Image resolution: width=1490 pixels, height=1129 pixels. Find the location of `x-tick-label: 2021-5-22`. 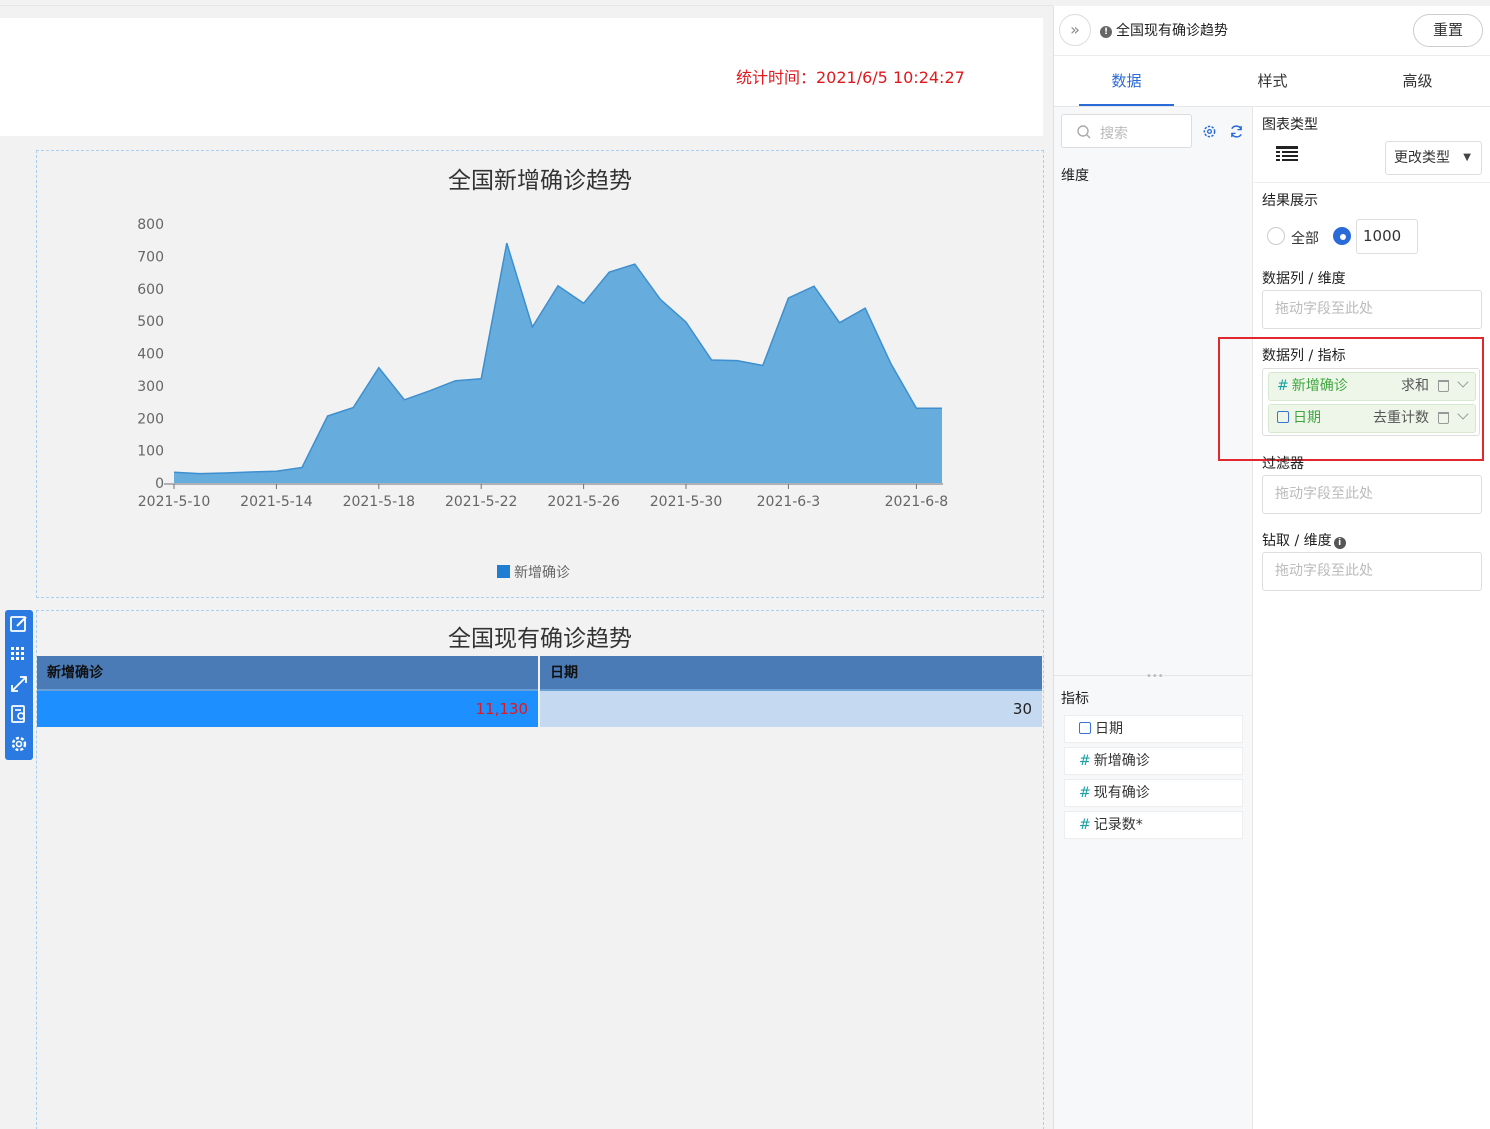

x-tick-label: 2021-5-22 is located at coordinates (481, 502).